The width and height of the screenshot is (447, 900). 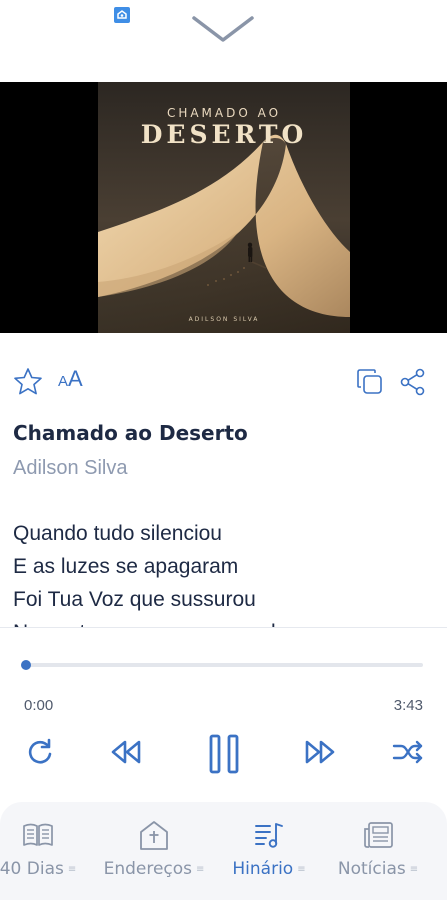 I want to click on music-list-icon, so click(x=269, y=835).